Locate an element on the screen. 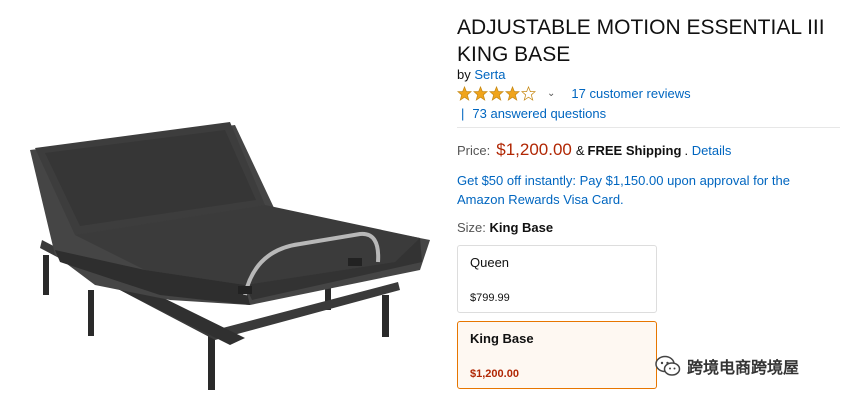 This screenshot has width=861, height=402. rating-row: ⌄ 17 customer reviews is located at coordinates (574, 93).